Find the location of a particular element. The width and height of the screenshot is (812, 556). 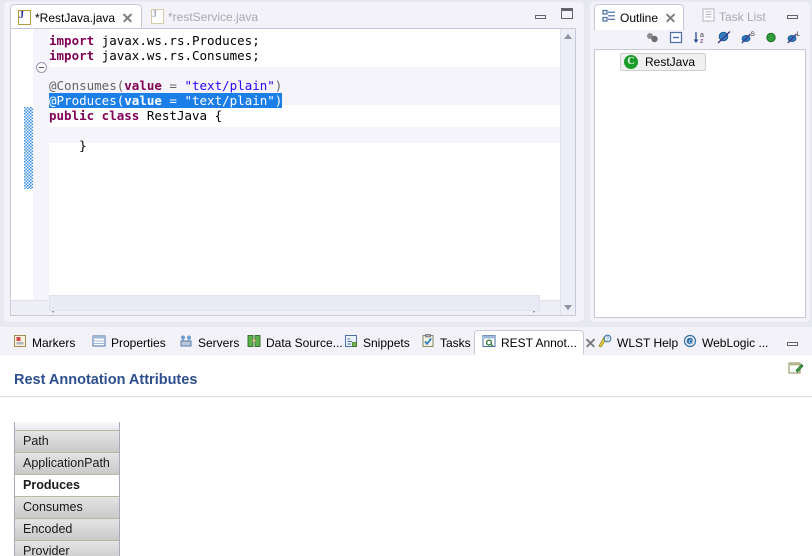

tab-tasks: Tasks is located at coordinates (446, 342).